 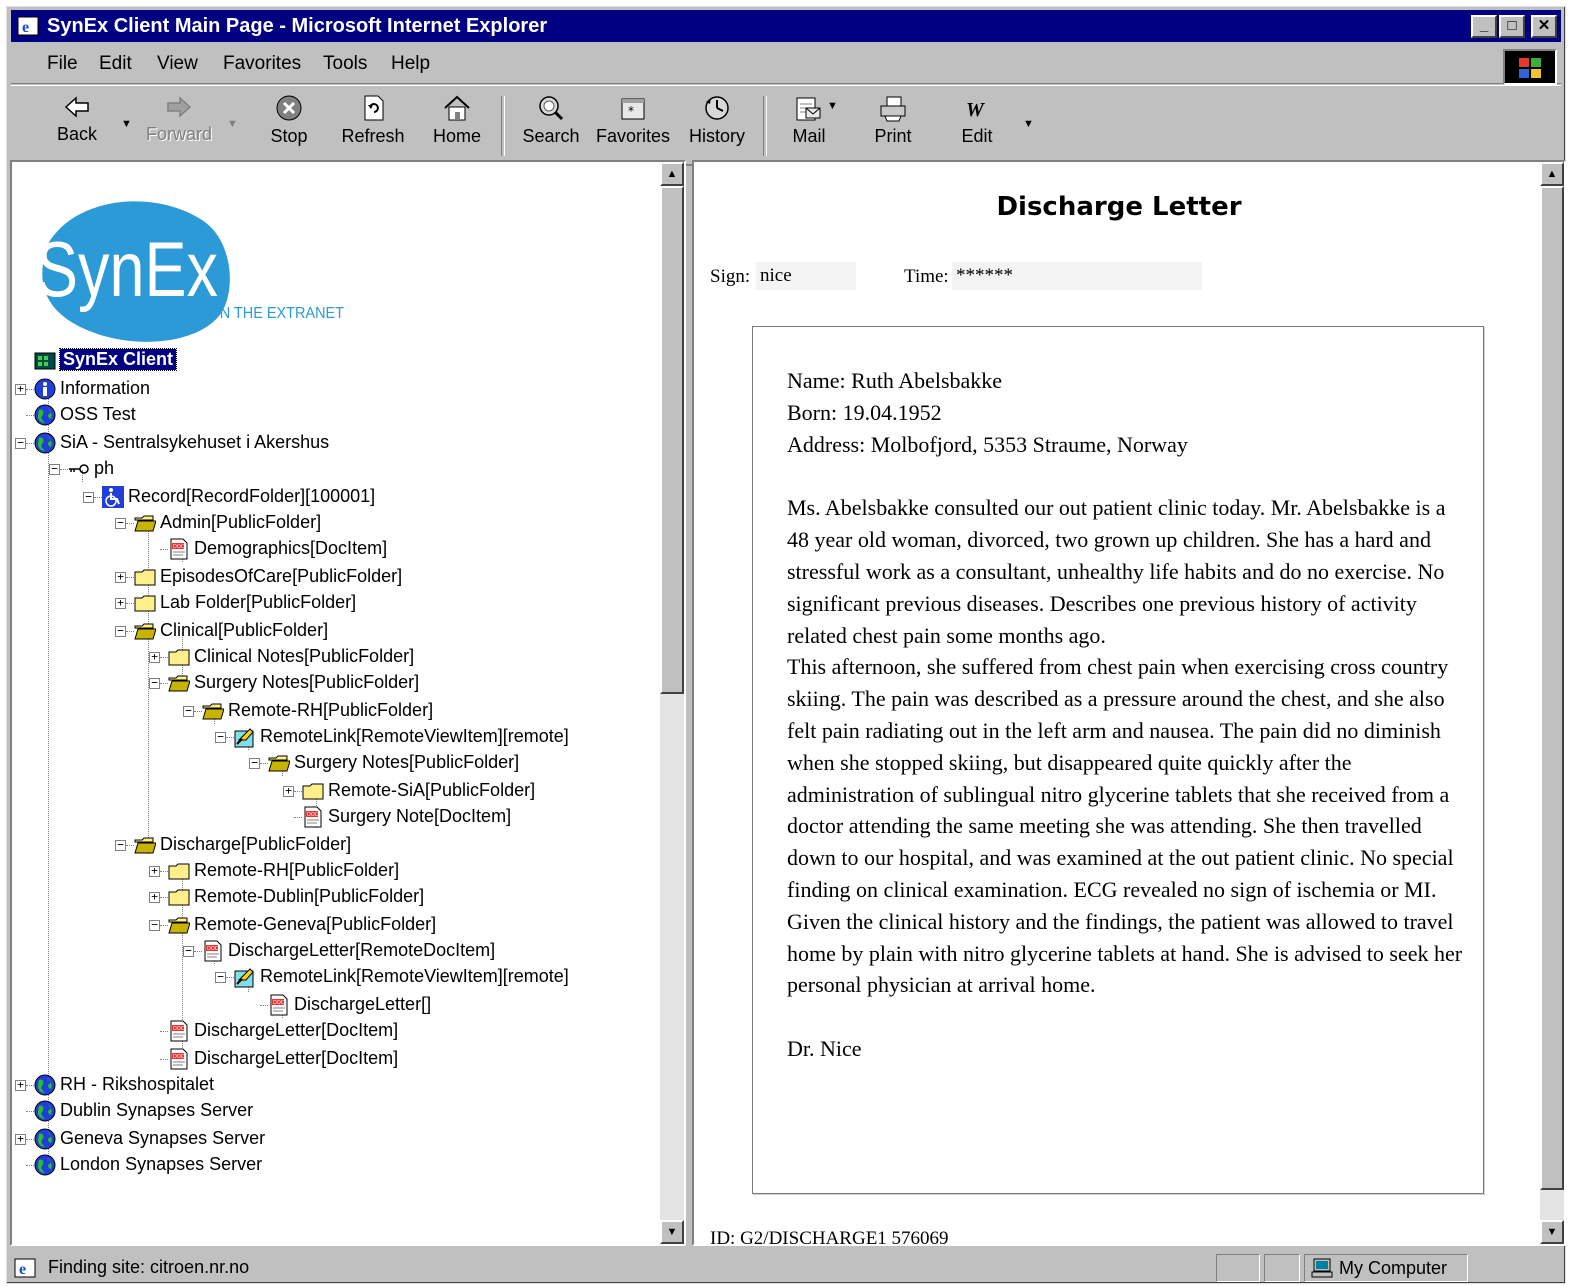 What do you see at coordinates (232, 124) in the screenshot?
I see `forward-dropdown-icon: ▼` at bounding box center [232, 124].